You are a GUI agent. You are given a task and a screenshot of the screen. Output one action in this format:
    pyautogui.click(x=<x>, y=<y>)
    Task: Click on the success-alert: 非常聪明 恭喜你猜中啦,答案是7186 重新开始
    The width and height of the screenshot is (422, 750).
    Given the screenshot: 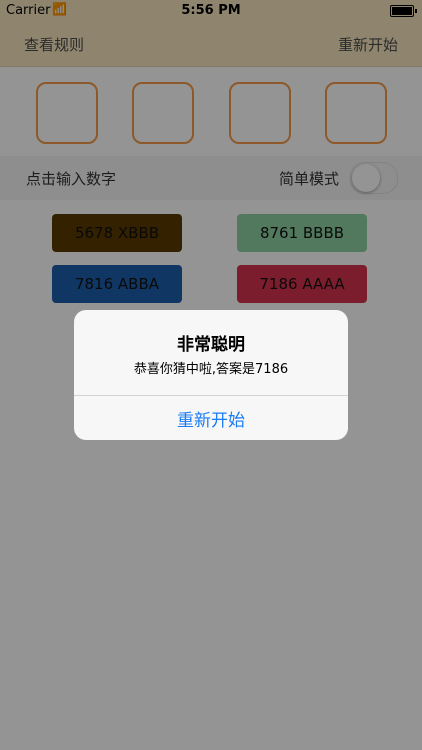 What is the action you would take?
    pyautogui.click(x=211, y=375)
    